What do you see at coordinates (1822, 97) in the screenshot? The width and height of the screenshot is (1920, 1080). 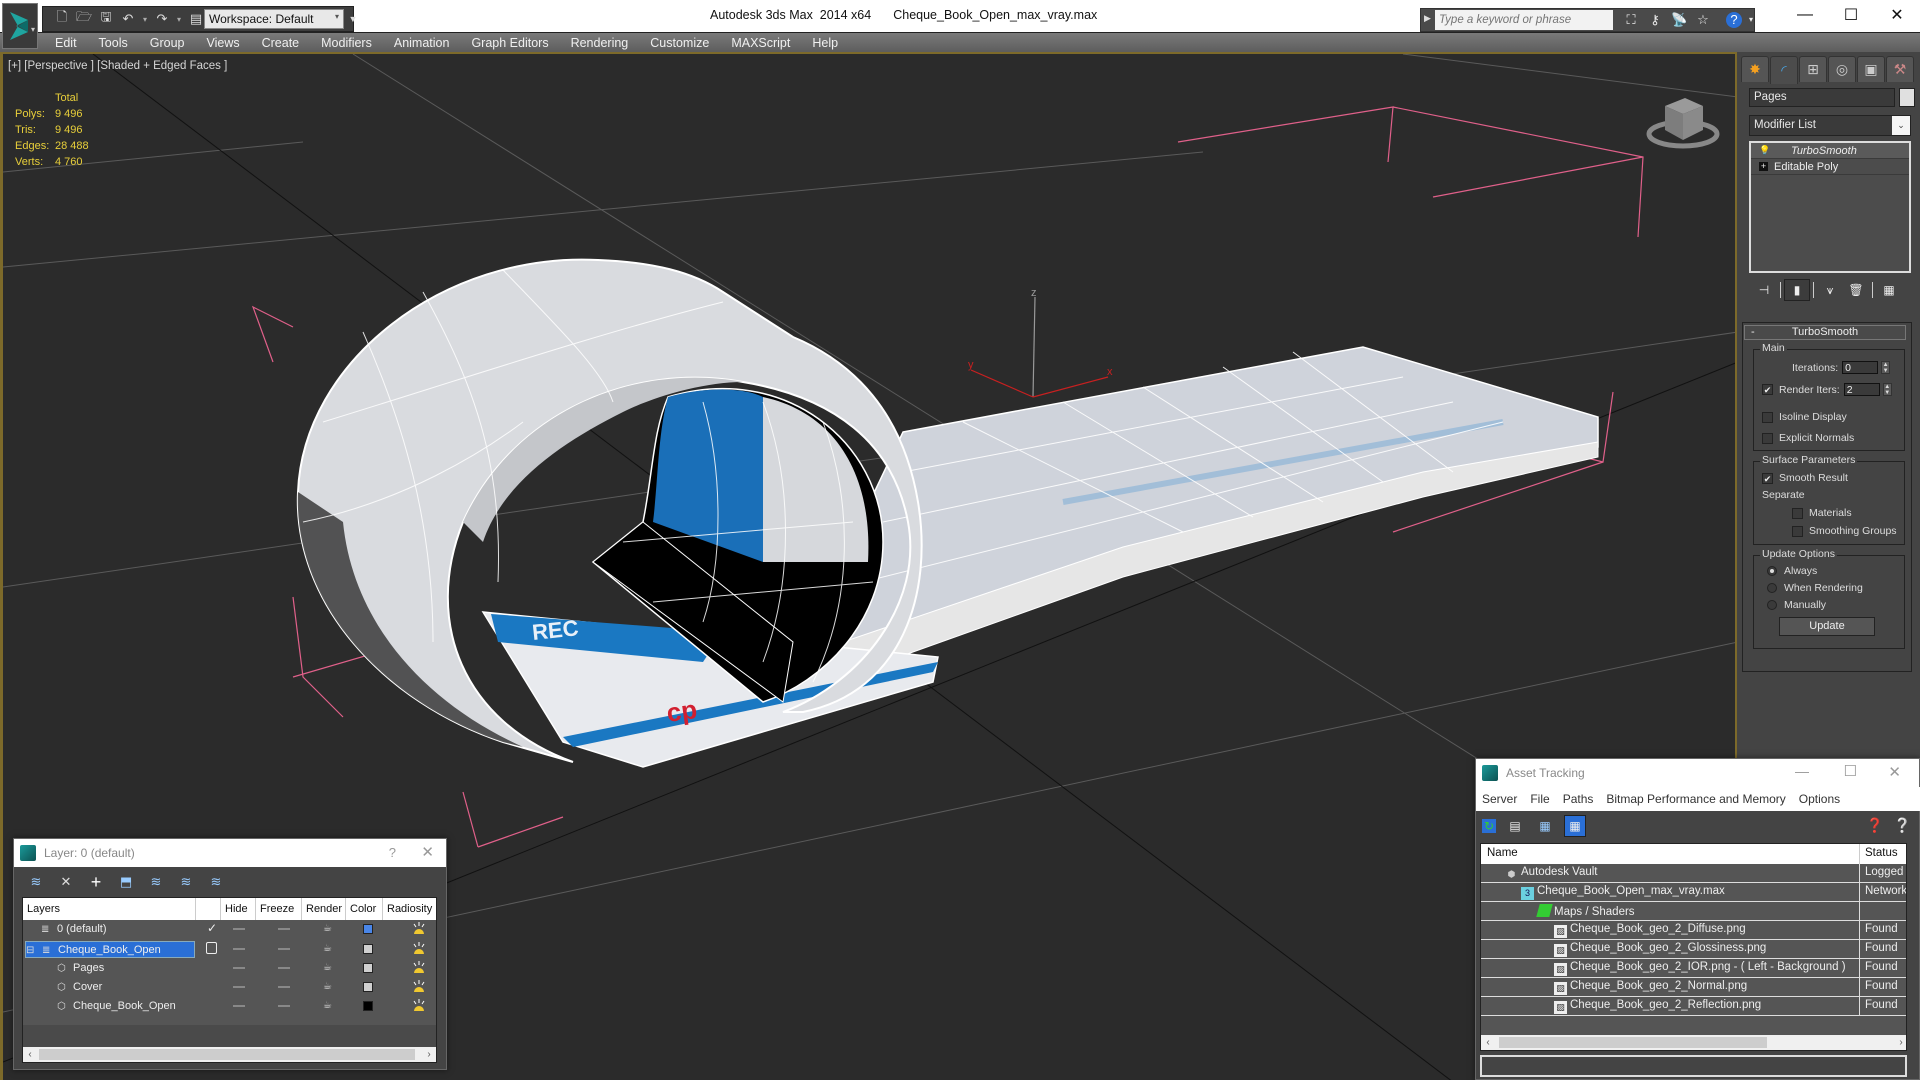 I see `object-name-field: Pages` at bounding box center [1822, 97].